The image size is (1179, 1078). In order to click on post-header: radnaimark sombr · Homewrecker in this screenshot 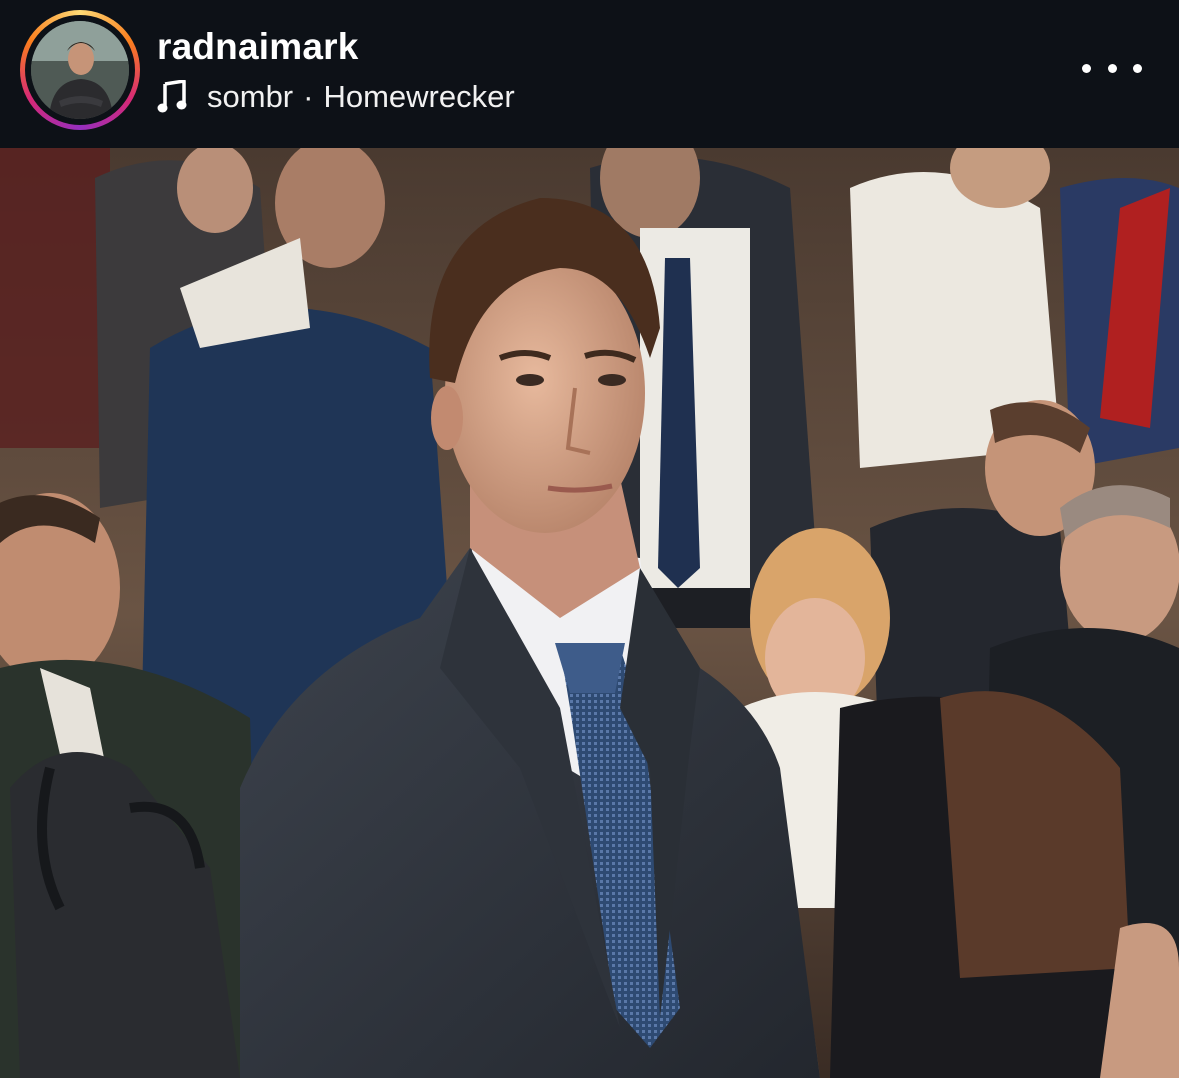, I will do `click(589, 74)`.